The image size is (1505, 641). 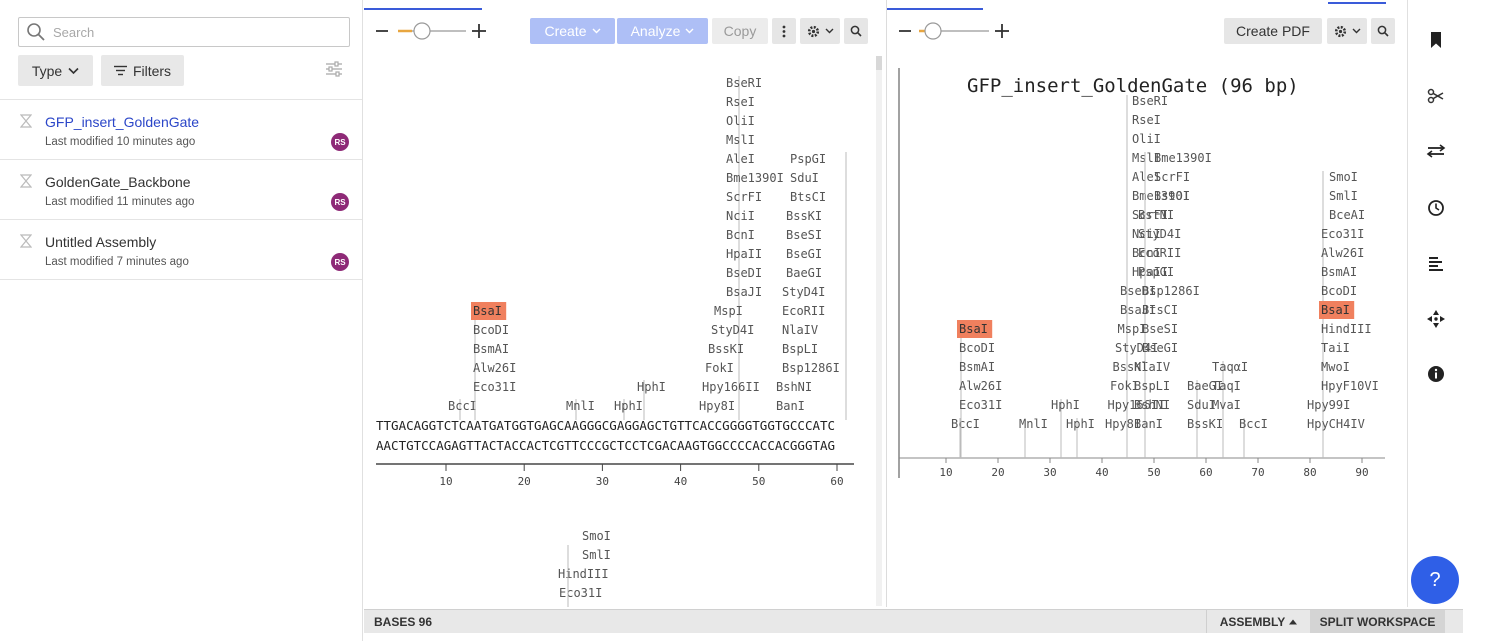 I want to click on map-axis-label: 10, so click(x=945, y=472).